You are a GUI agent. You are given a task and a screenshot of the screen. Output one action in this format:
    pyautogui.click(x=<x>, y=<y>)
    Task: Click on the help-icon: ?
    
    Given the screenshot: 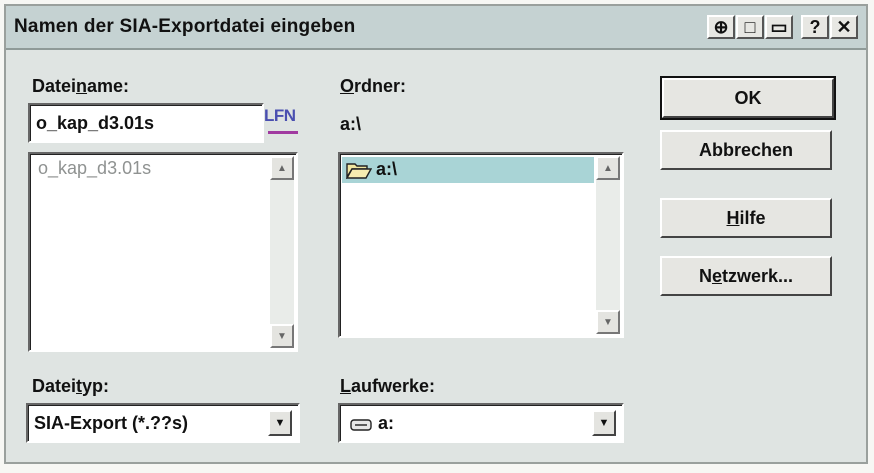 What is the action you would take?
    pyautogui.click(x=815, y=27)
    